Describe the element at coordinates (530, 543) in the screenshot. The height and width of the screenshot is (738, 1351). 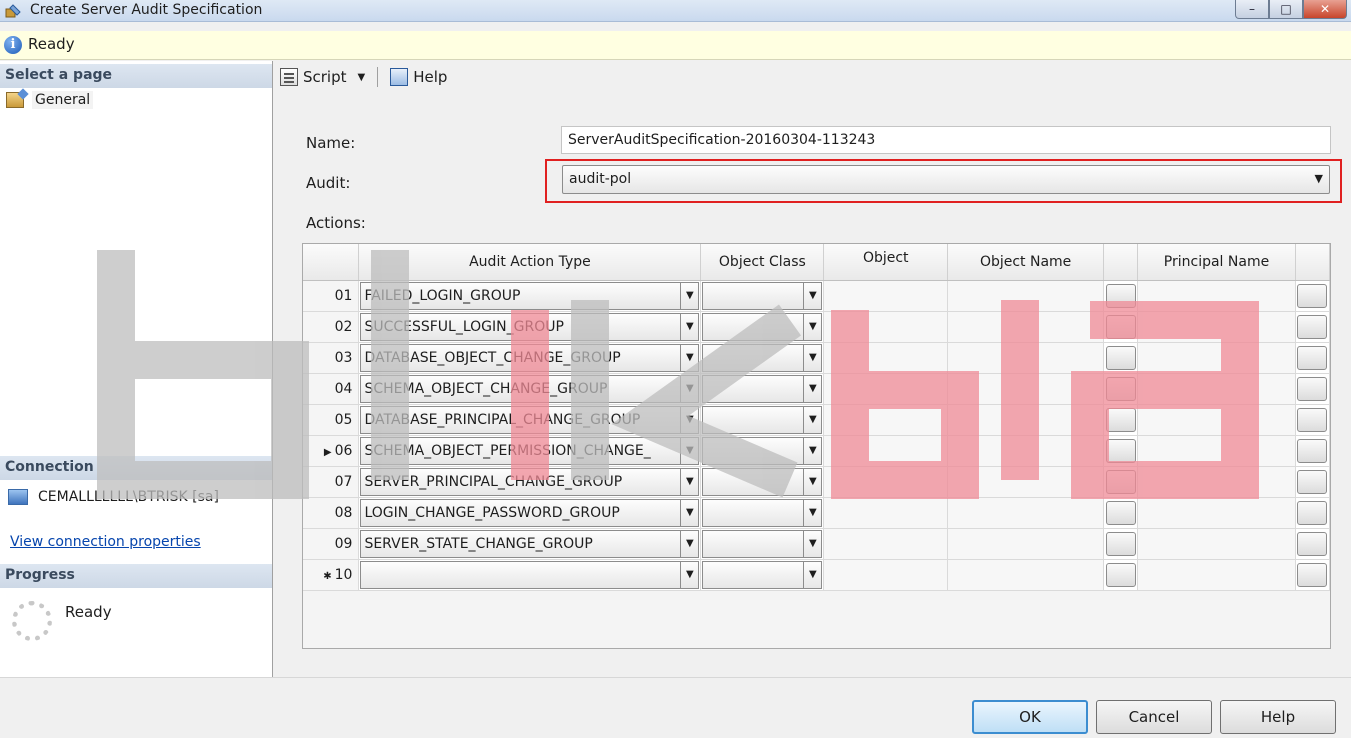
I see `audit-action-type-select: SERVER_STATE_CHANGE_GROUP ▼` at that location.